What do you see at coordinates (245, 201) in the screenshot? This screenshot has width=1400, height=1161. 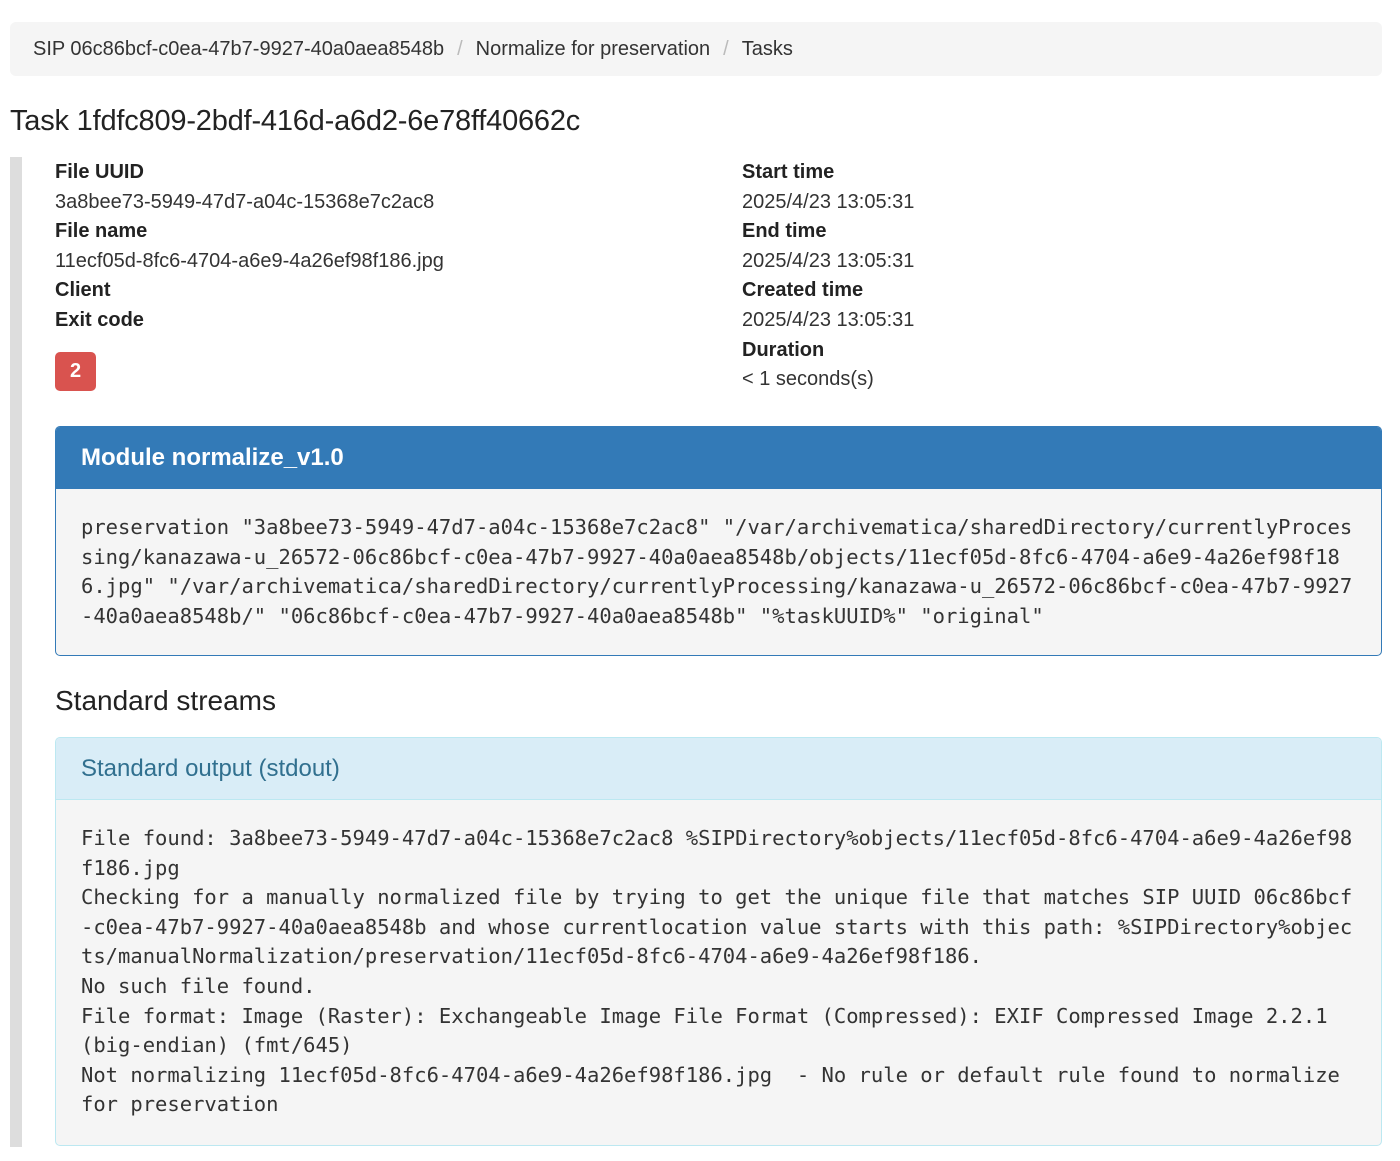 I see `file-uuid-value: 3a8bee73-5949-47d7-a04c-15368e7c2ac8` at bounding box center [245, 201].